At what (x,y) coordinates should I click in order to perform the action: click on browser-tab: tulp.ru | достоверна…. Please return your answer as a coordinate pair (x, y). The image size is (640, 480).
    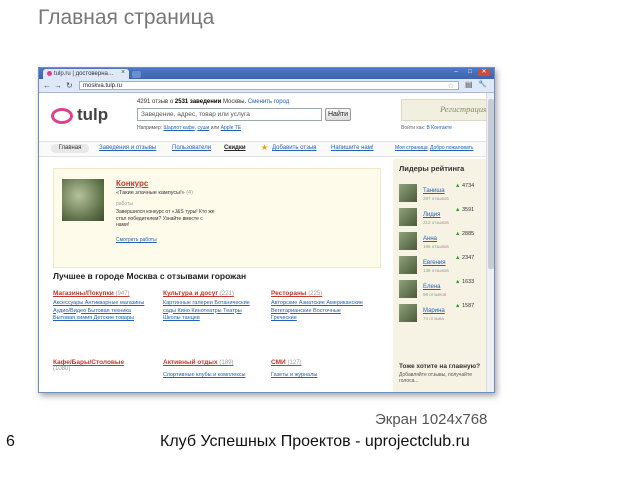
    Looking at the image, I should click on (86, 74).